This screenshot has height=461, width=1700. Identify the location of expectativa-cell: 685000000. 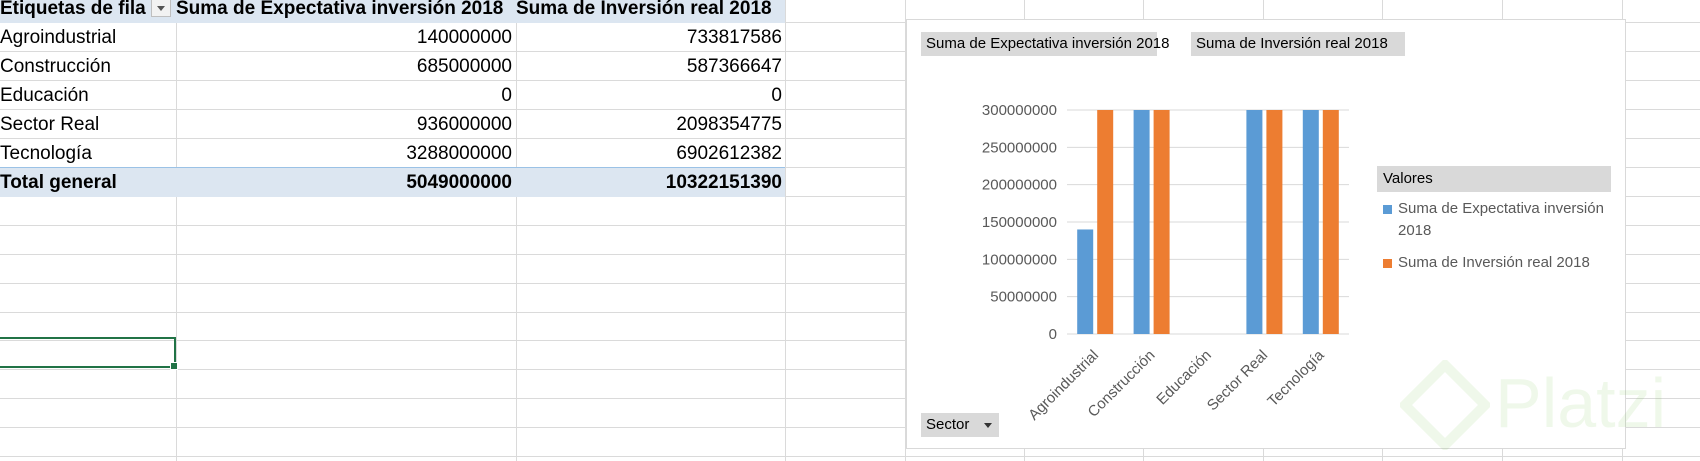
(344, 66).